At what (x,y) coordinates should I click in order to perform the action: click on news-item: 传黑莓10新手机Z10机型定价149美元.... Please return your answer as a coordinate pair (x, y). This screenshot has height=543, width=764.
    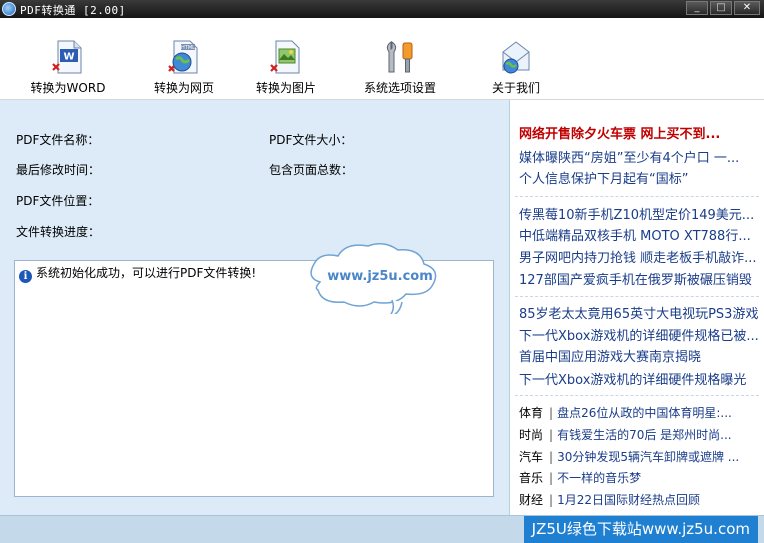
    Looking at the image, I should click on (639, 213).